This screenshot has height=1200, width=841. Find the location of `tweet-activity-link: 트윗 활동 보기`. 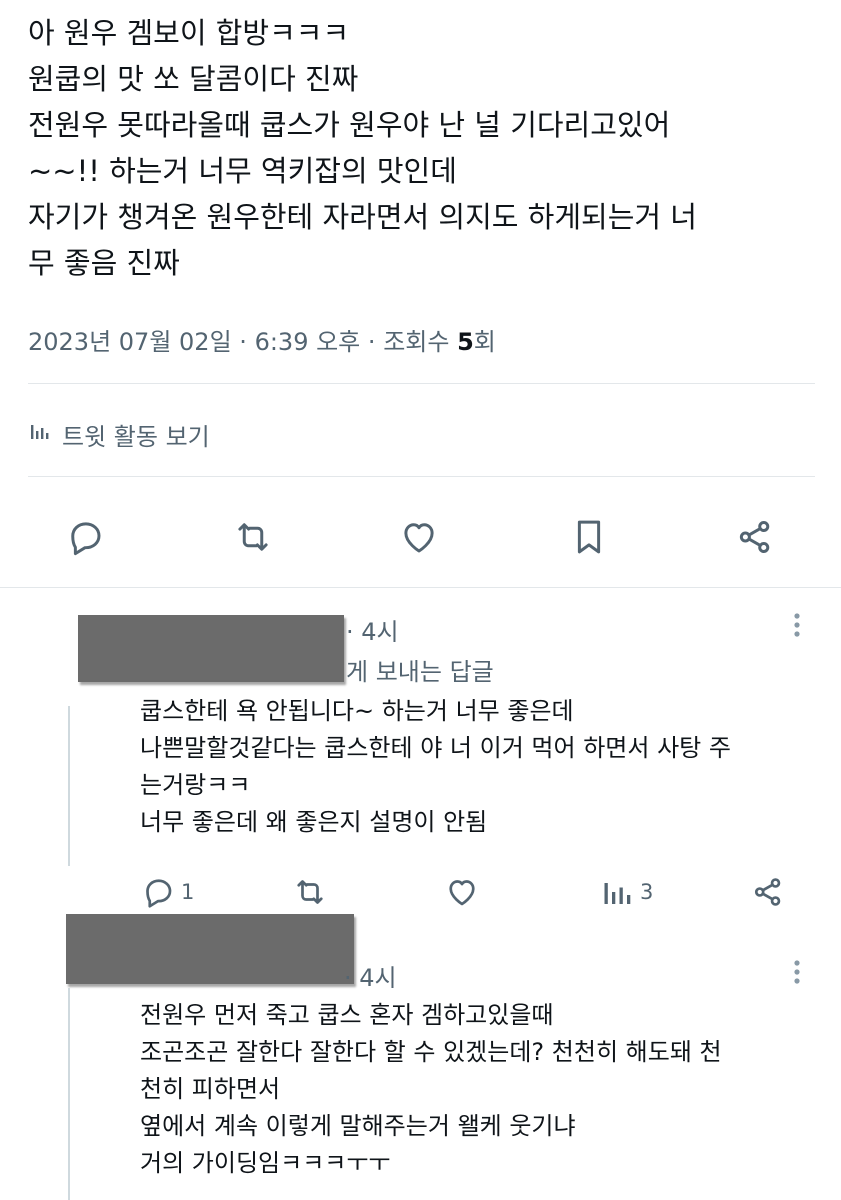

tweet-activity-link: 트윗 활동 보기 is located at coordinates (119, 434).